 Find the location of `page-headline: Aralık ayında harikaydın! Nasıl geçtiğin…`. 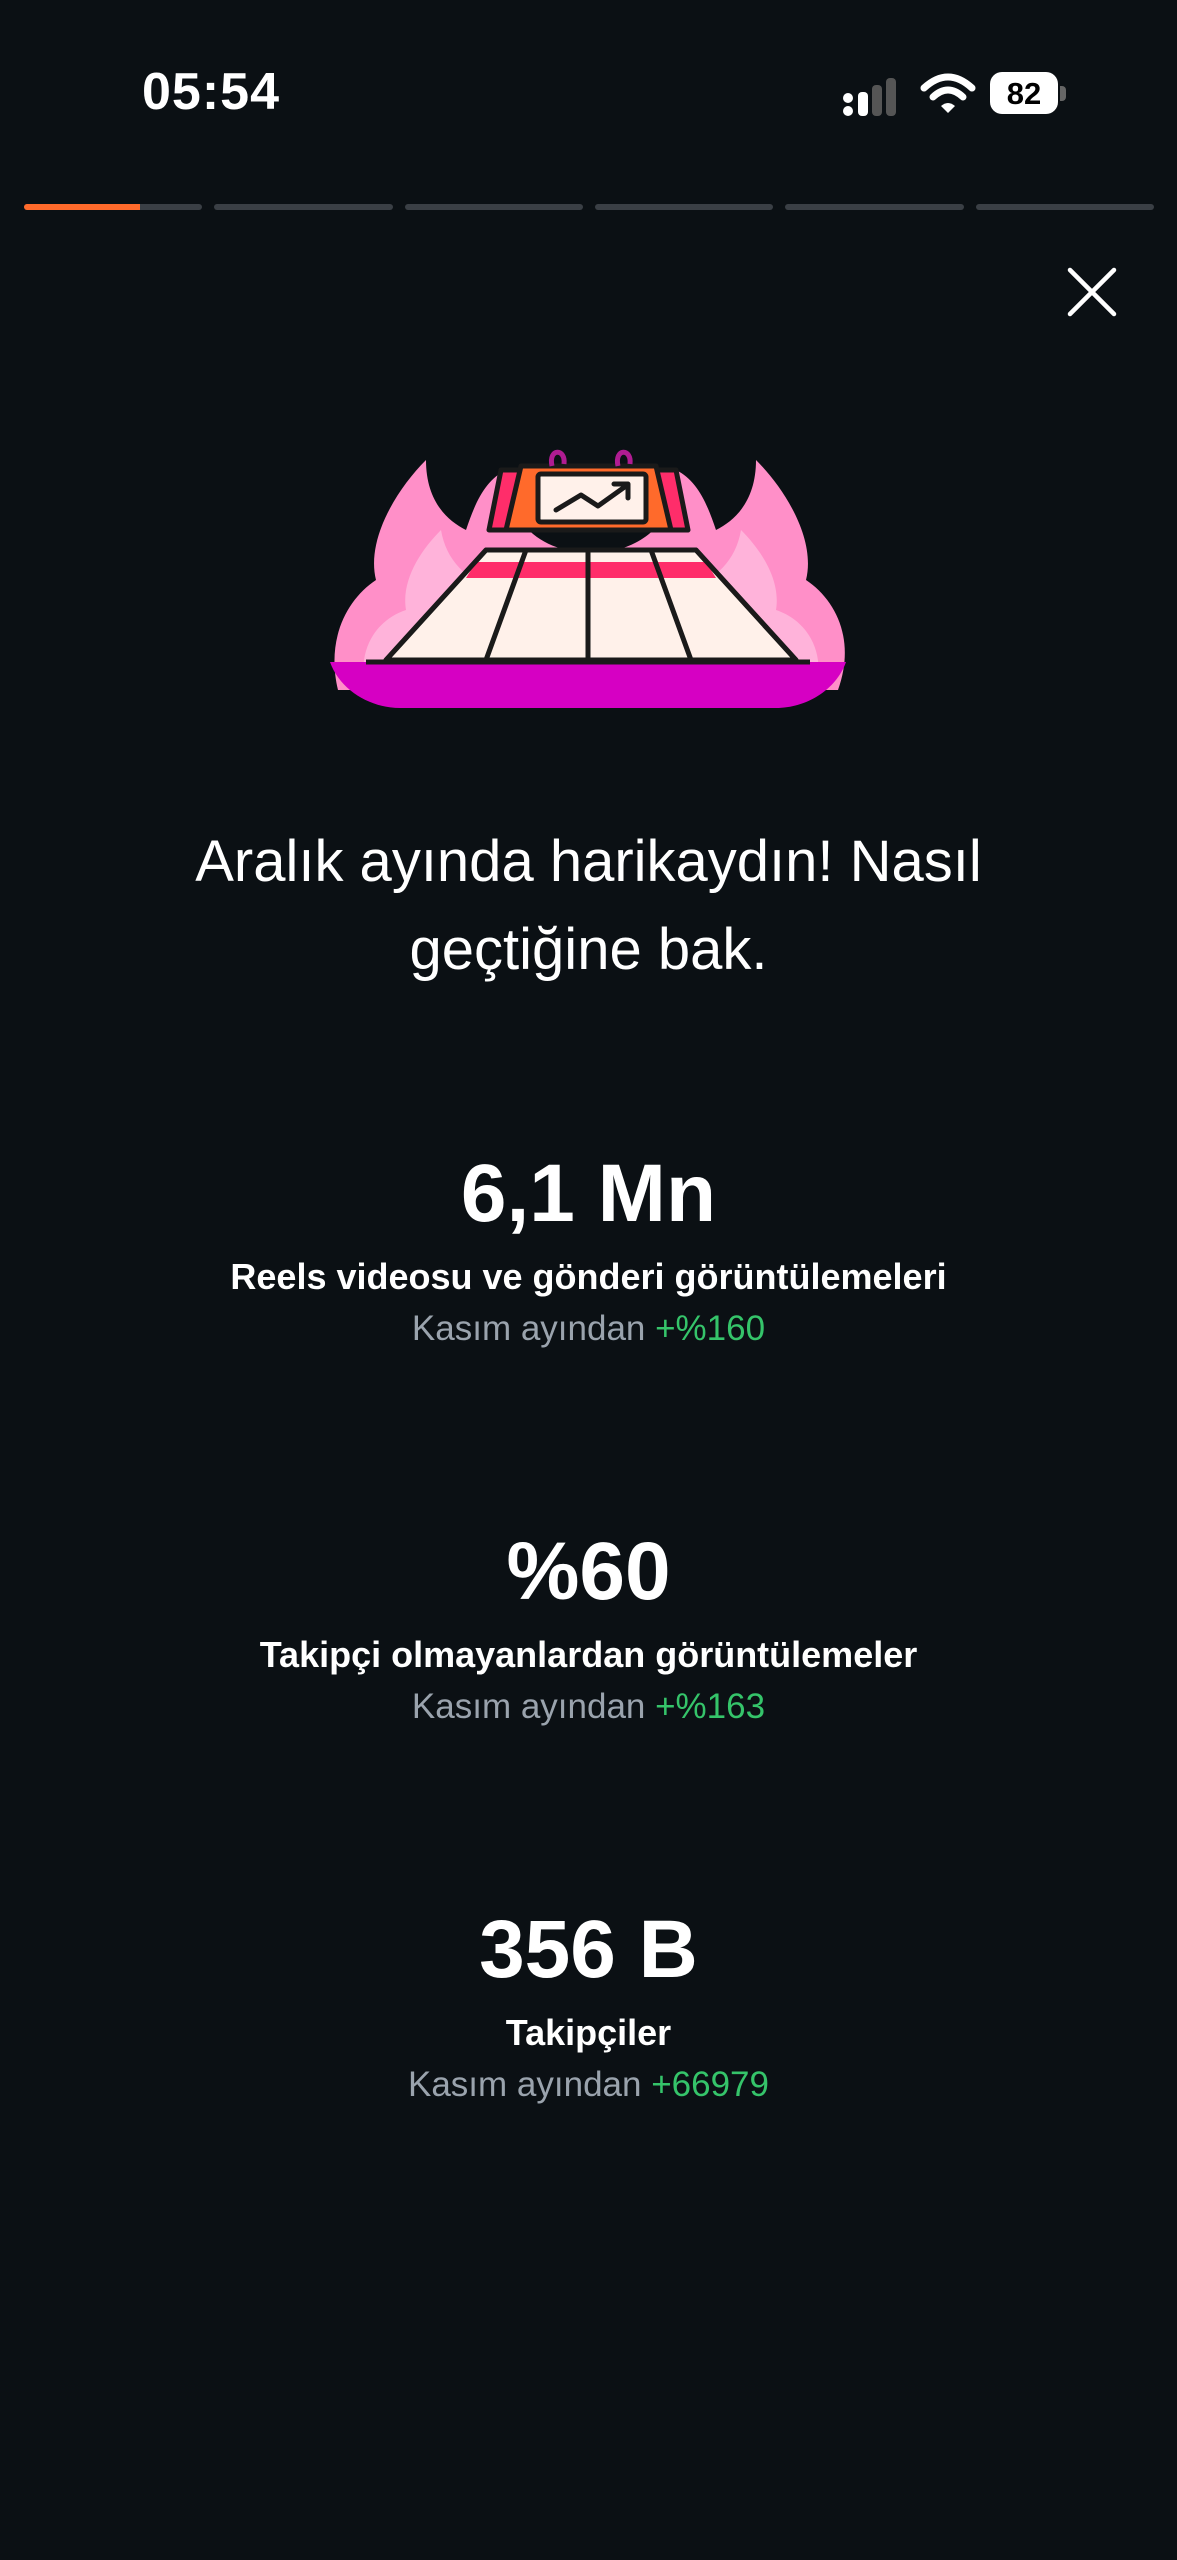

page-headline: Aralık ayında harikaydın! Nasıl geçtiğin… is located at coordinates (588, 905).